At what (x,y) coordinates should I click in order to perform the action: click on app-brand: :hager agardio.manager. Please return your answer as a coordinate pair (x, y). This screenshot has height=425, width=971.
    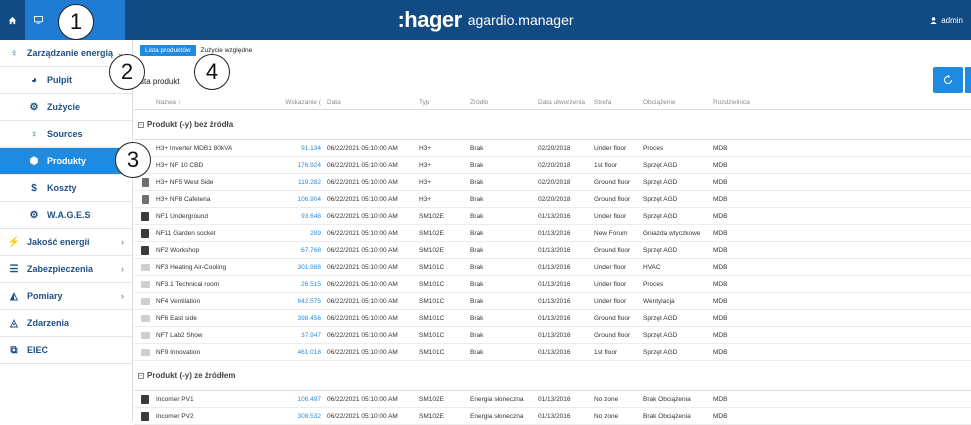
    Looking at the image, I should click on (485, 20).